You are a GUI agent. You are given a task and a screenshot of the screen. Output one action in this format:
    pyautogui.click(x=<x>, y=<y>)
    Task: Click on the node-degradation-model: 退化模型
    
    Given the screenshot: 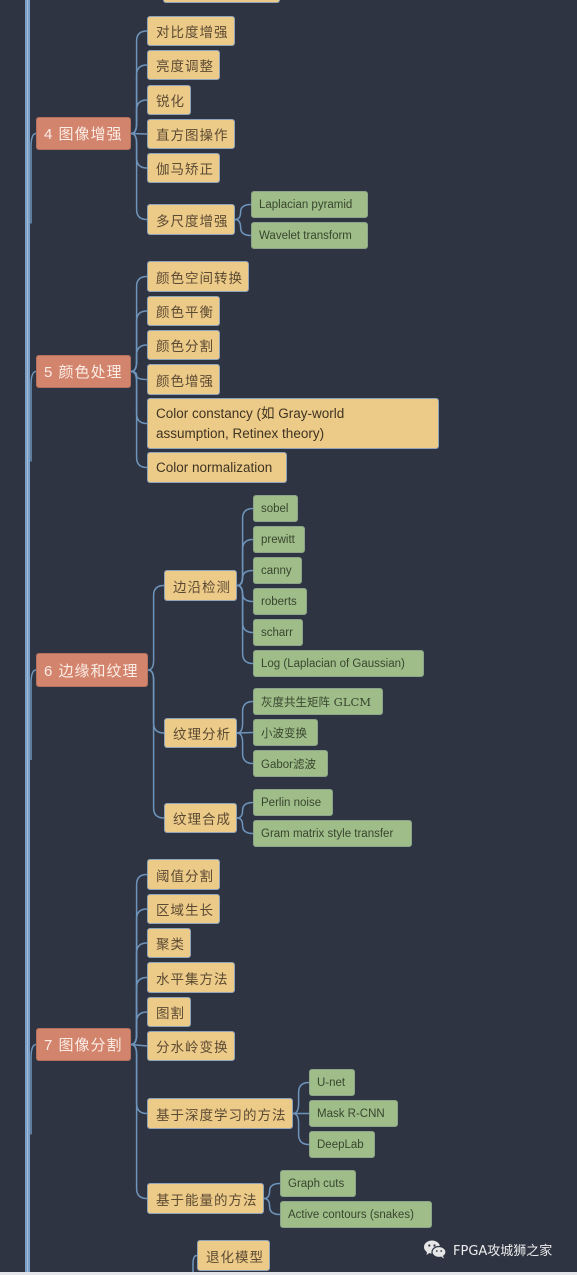 What is the action you would take?
    pyautogui.click(x=233, y=1255)
    